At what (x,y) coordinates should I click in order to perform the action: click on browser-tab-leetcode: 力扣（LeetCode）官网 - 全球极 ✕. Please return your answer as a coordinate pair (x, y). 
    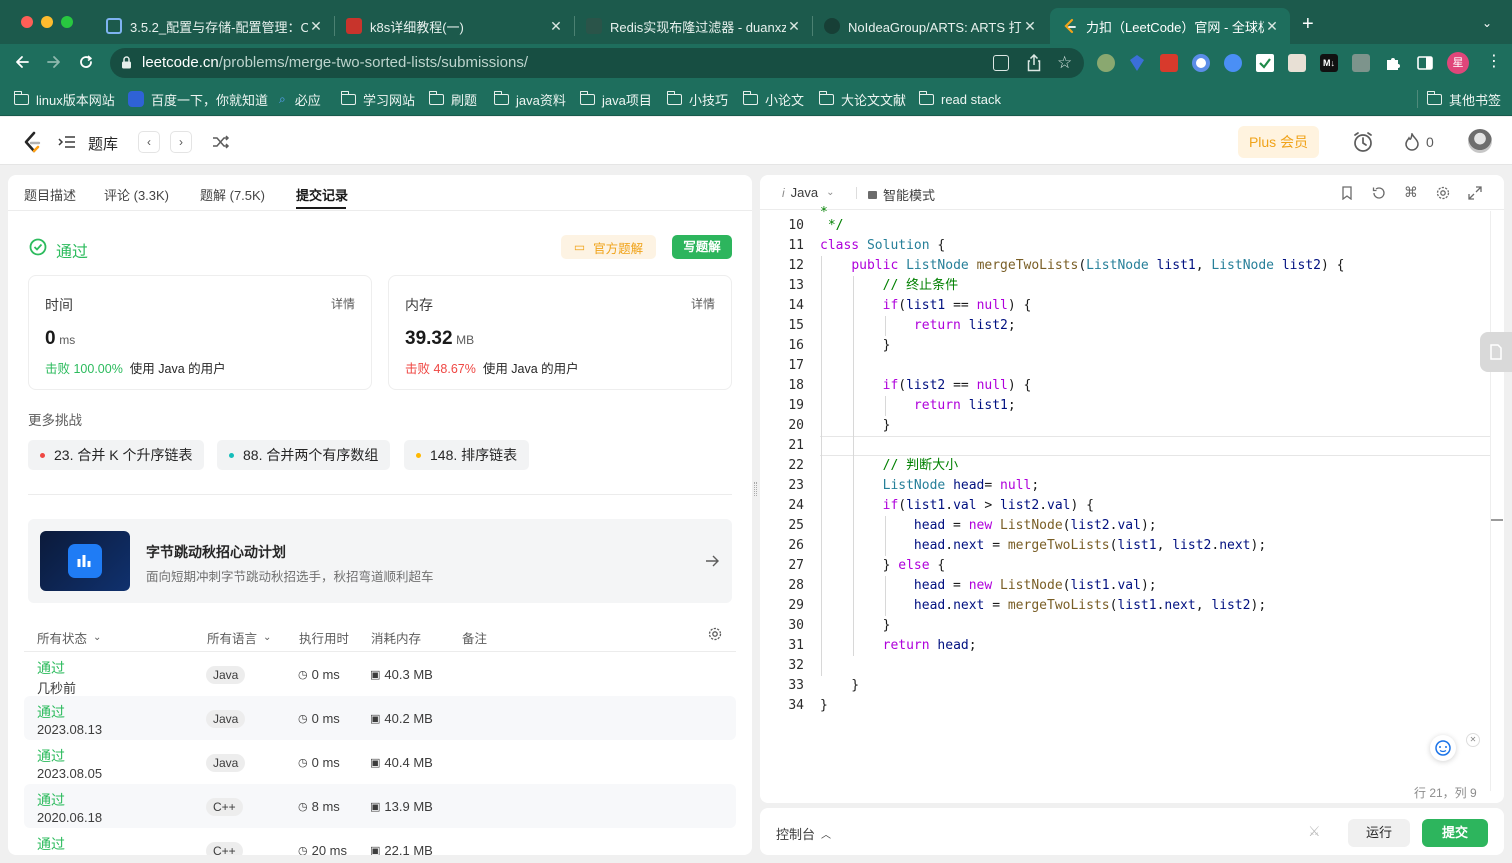
    Looking at the image, I should click on (1170, 26).